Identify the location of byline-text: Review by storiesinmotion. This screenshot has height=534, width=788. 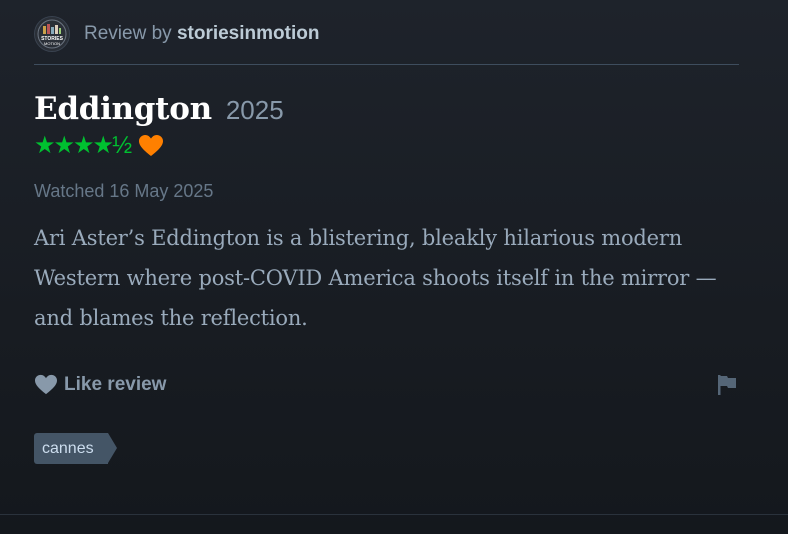
(201, 34).